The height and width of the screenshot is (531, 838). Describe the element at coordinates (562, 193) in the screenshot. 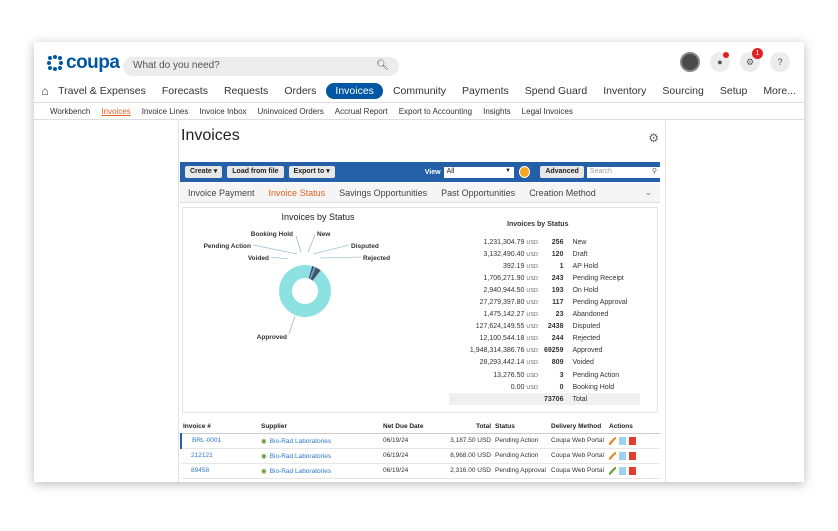

I see `tab-creation-method: Creation Method` at that location.